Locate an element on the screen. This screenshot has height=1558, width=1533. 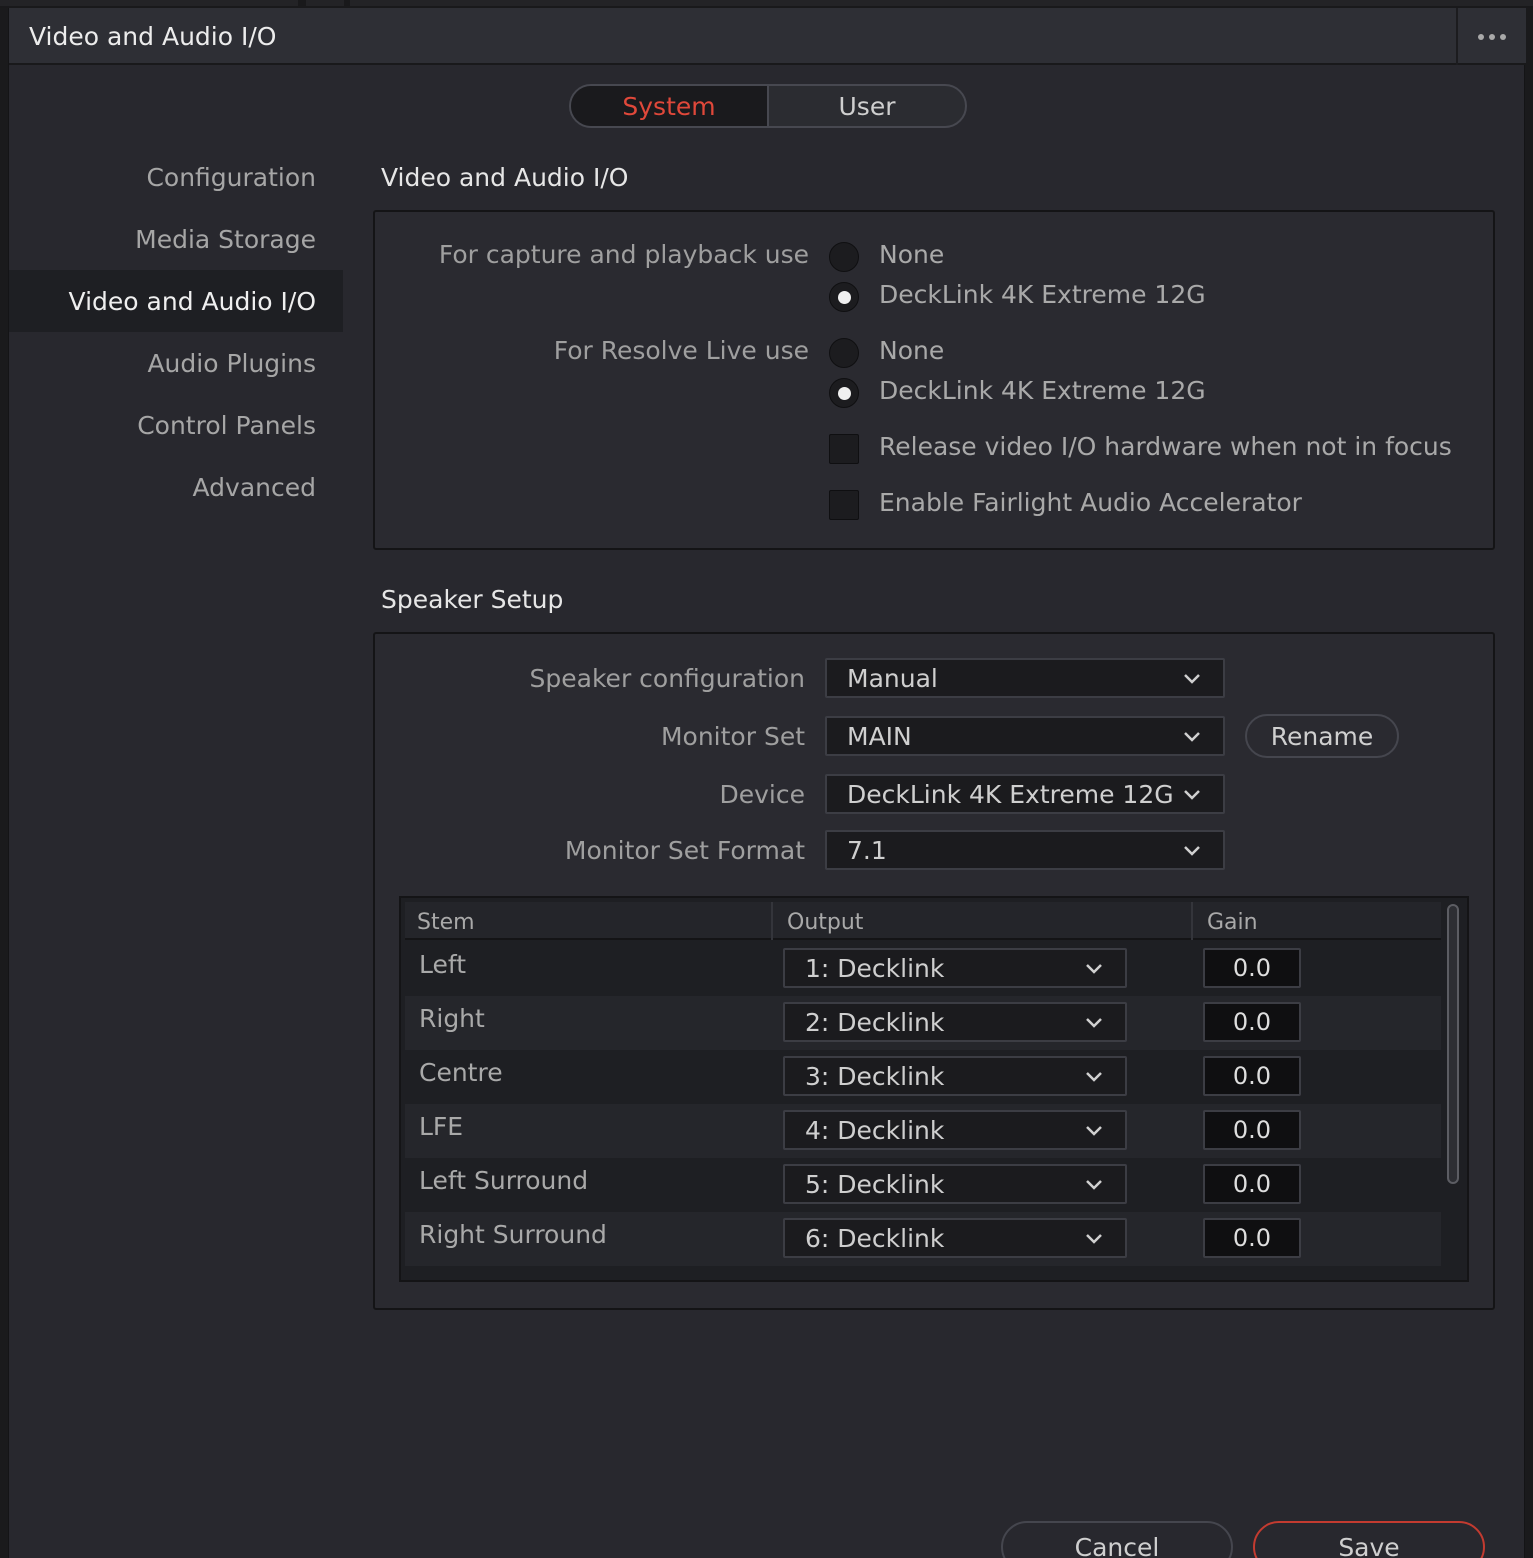
title-bar: Video and Audio I/O is located at coordinates (767, 36).